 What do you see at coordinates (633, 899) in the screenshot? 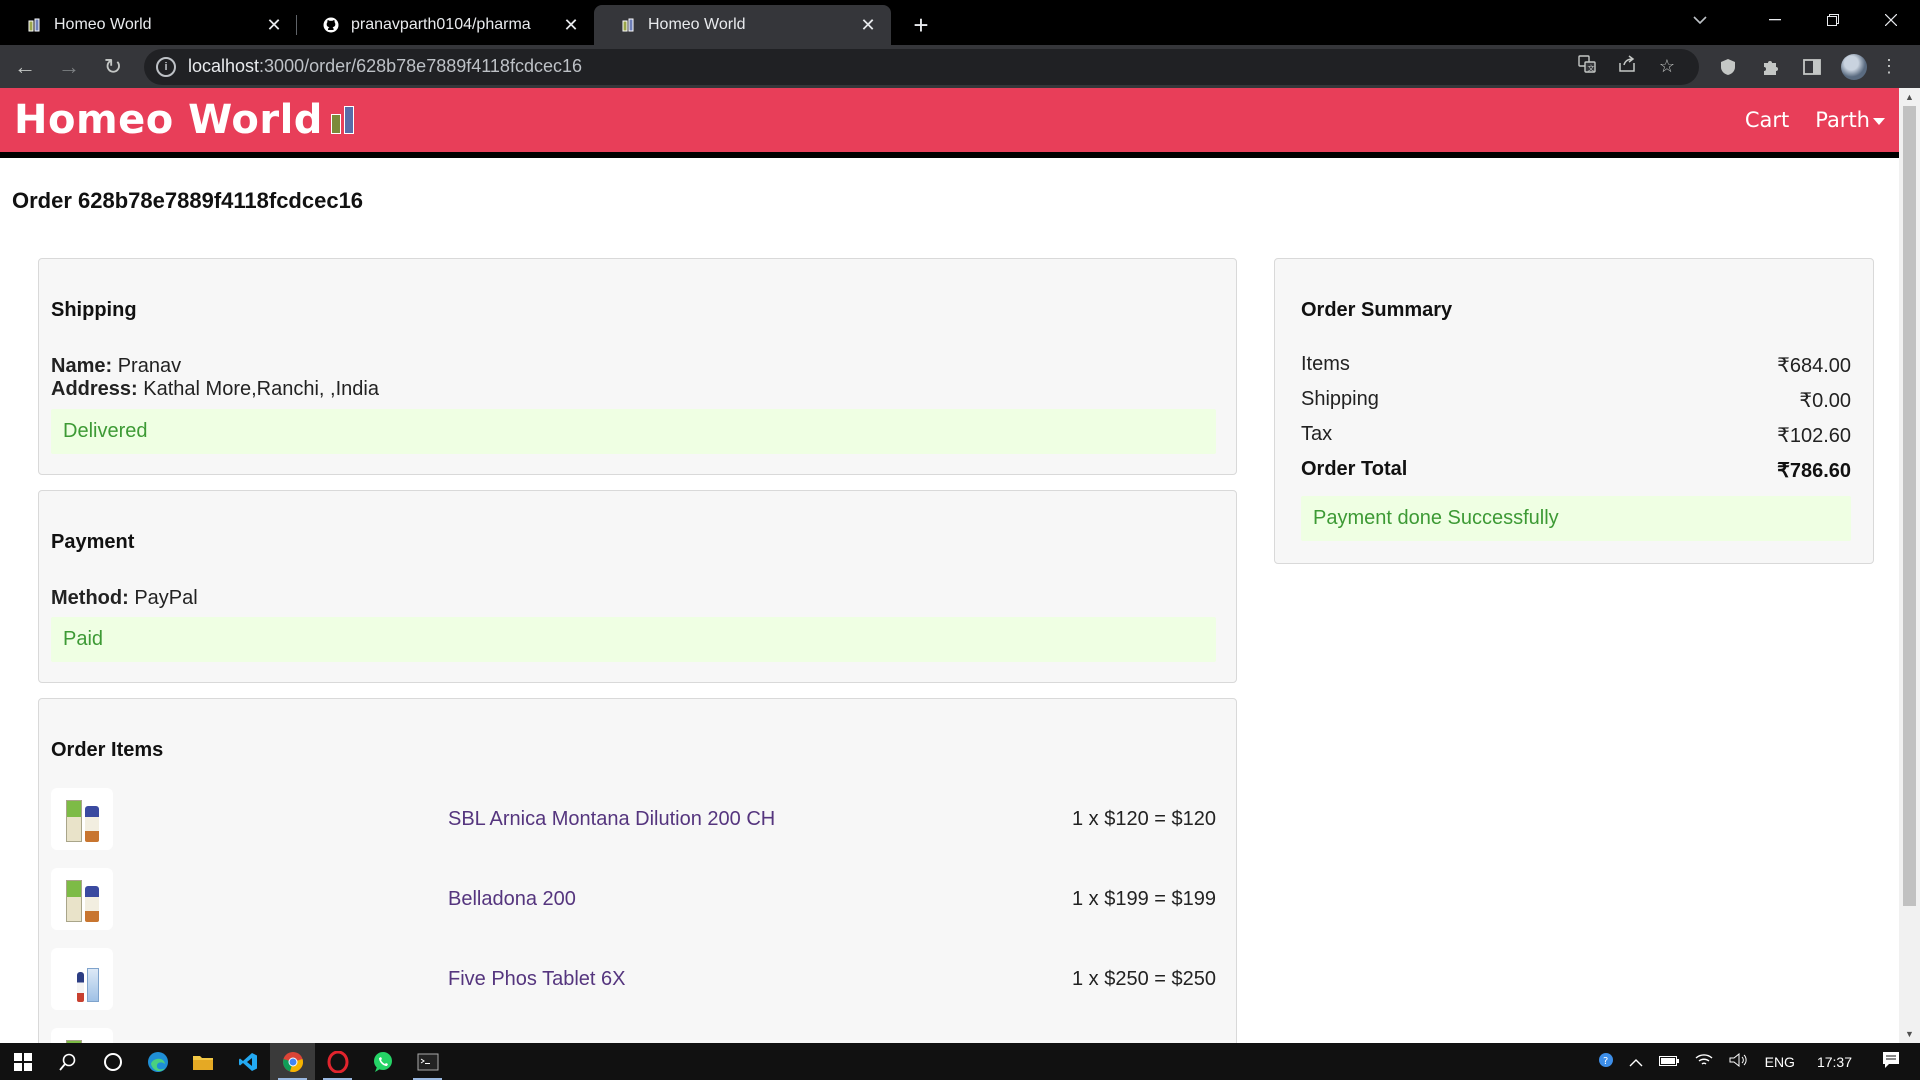
I see `list-item: Belladona 200 1 x $199 = $199` at bounding box center [633, 899].